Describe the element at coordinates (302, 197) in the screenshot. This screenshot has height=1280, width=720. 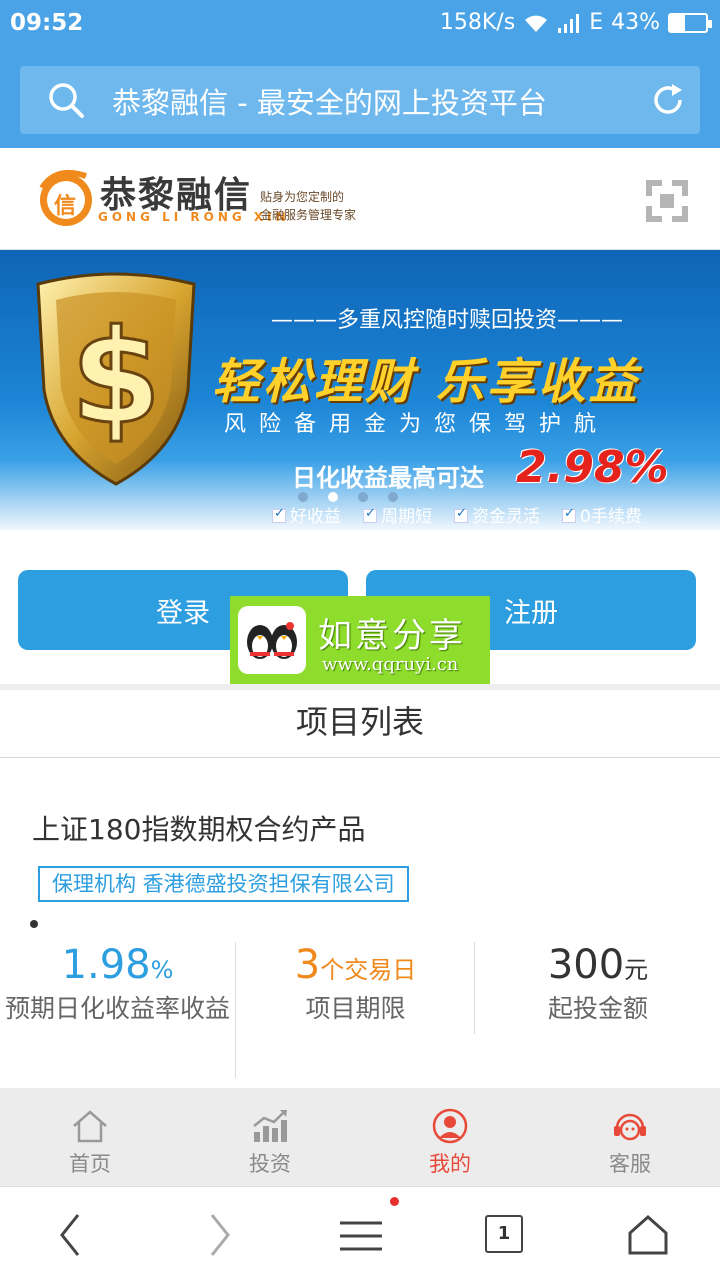
I see `logo-slogan-line1: 贴身为您定制的` at that location.